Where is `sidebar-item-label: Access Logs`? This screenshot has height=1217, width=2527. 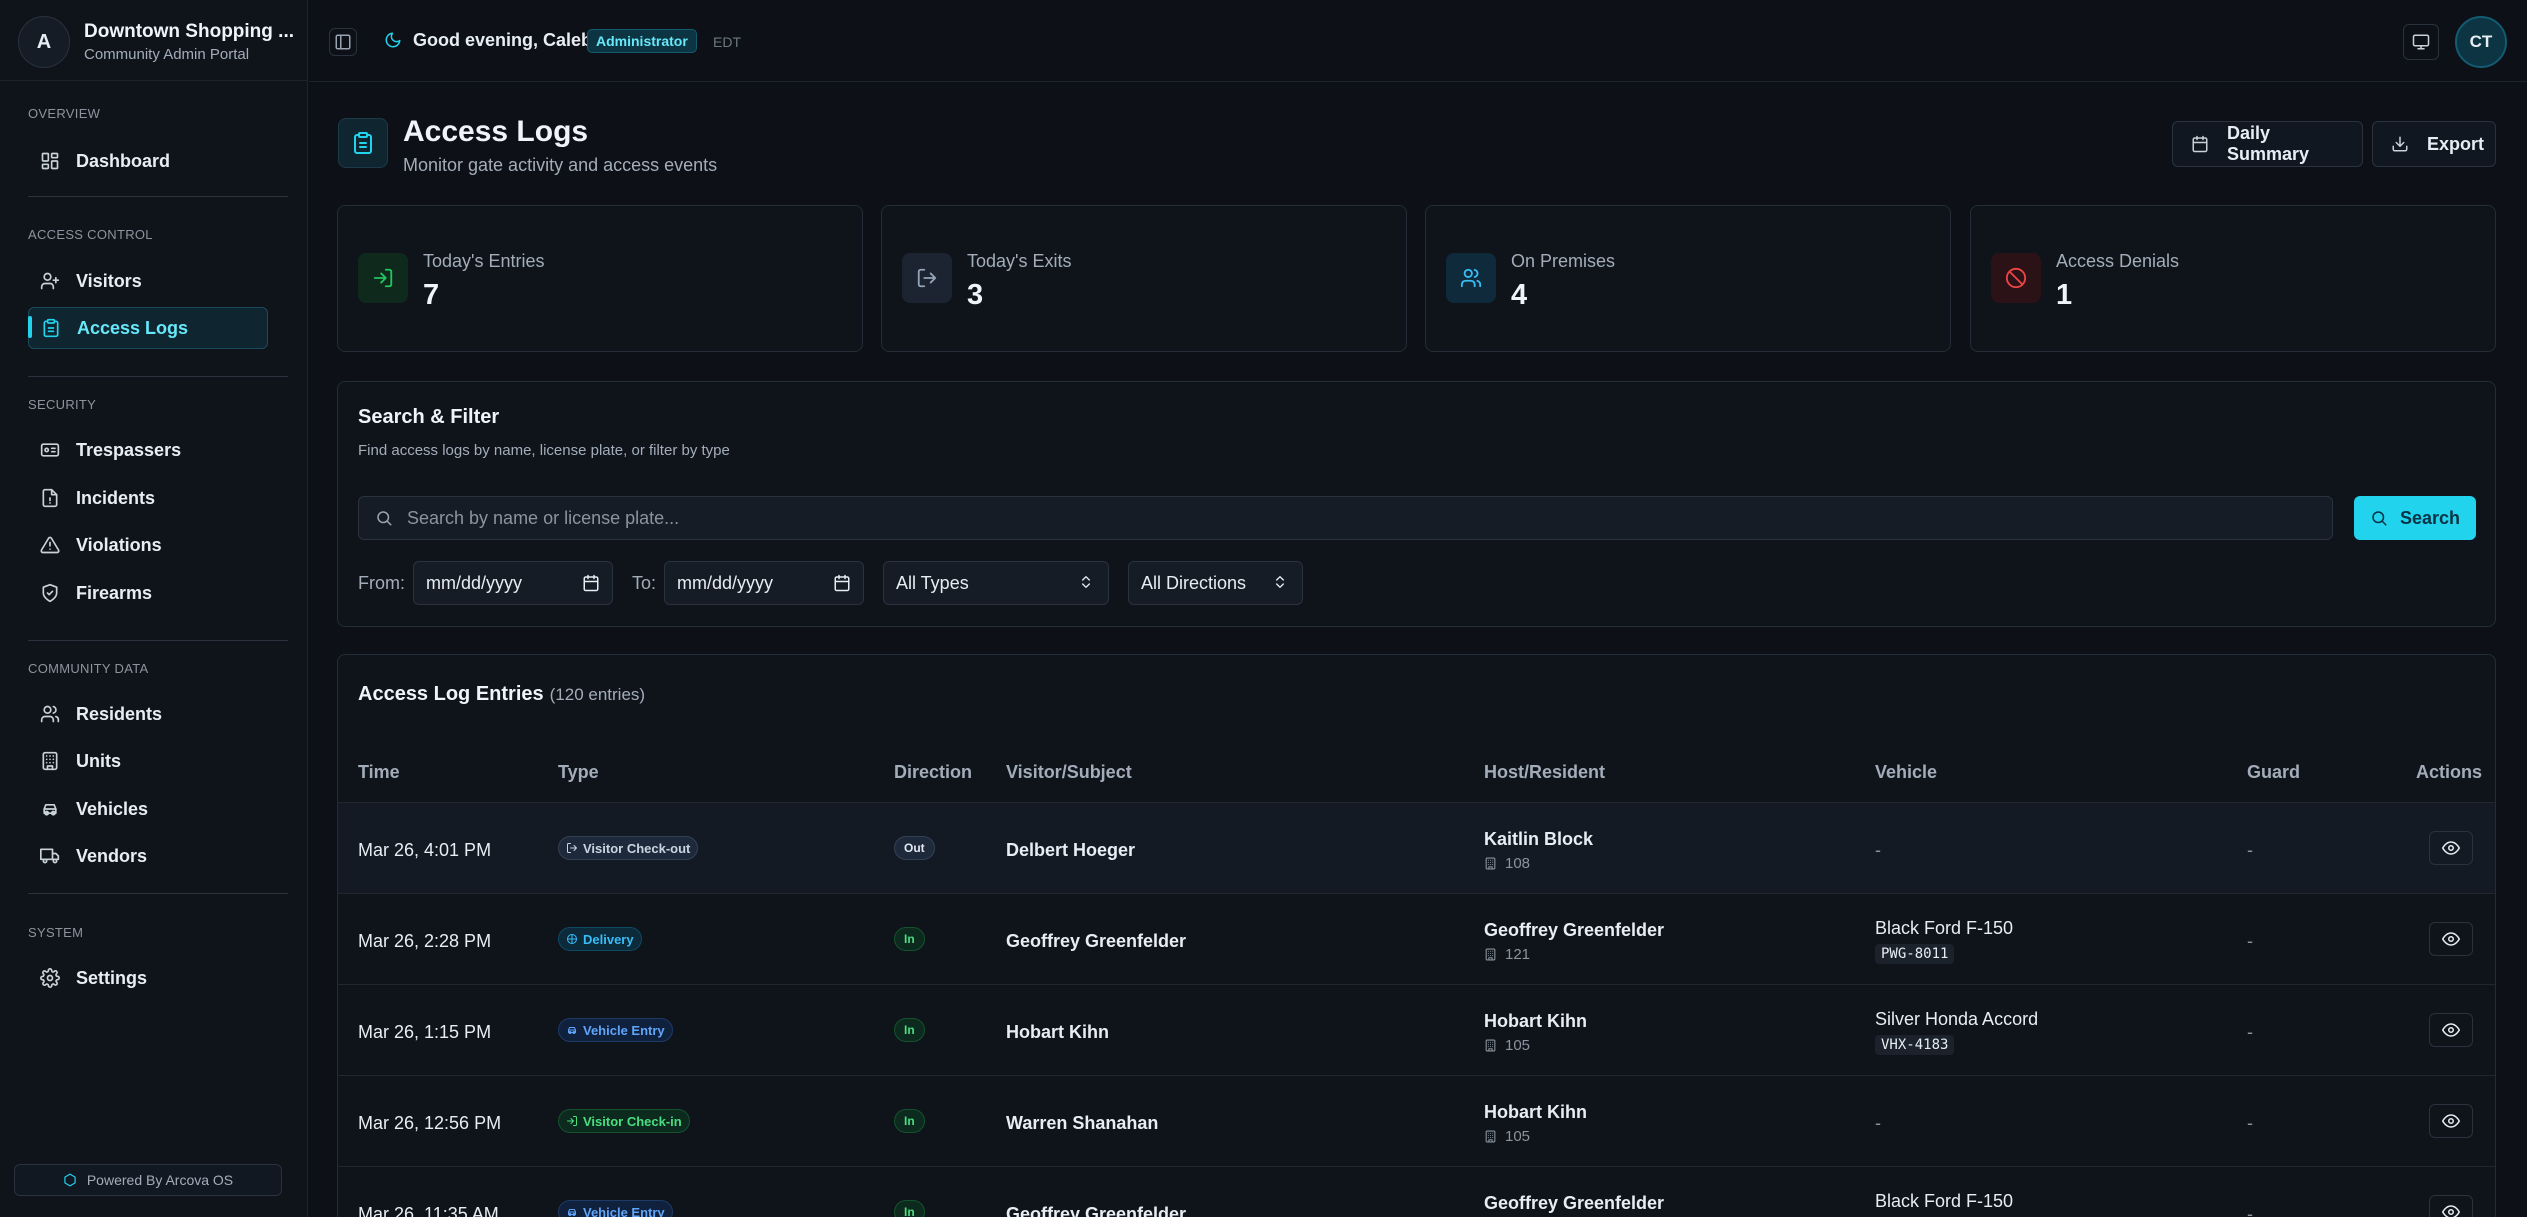
sidebar-item-label: Access Logs is located at coordinates (133, 327).